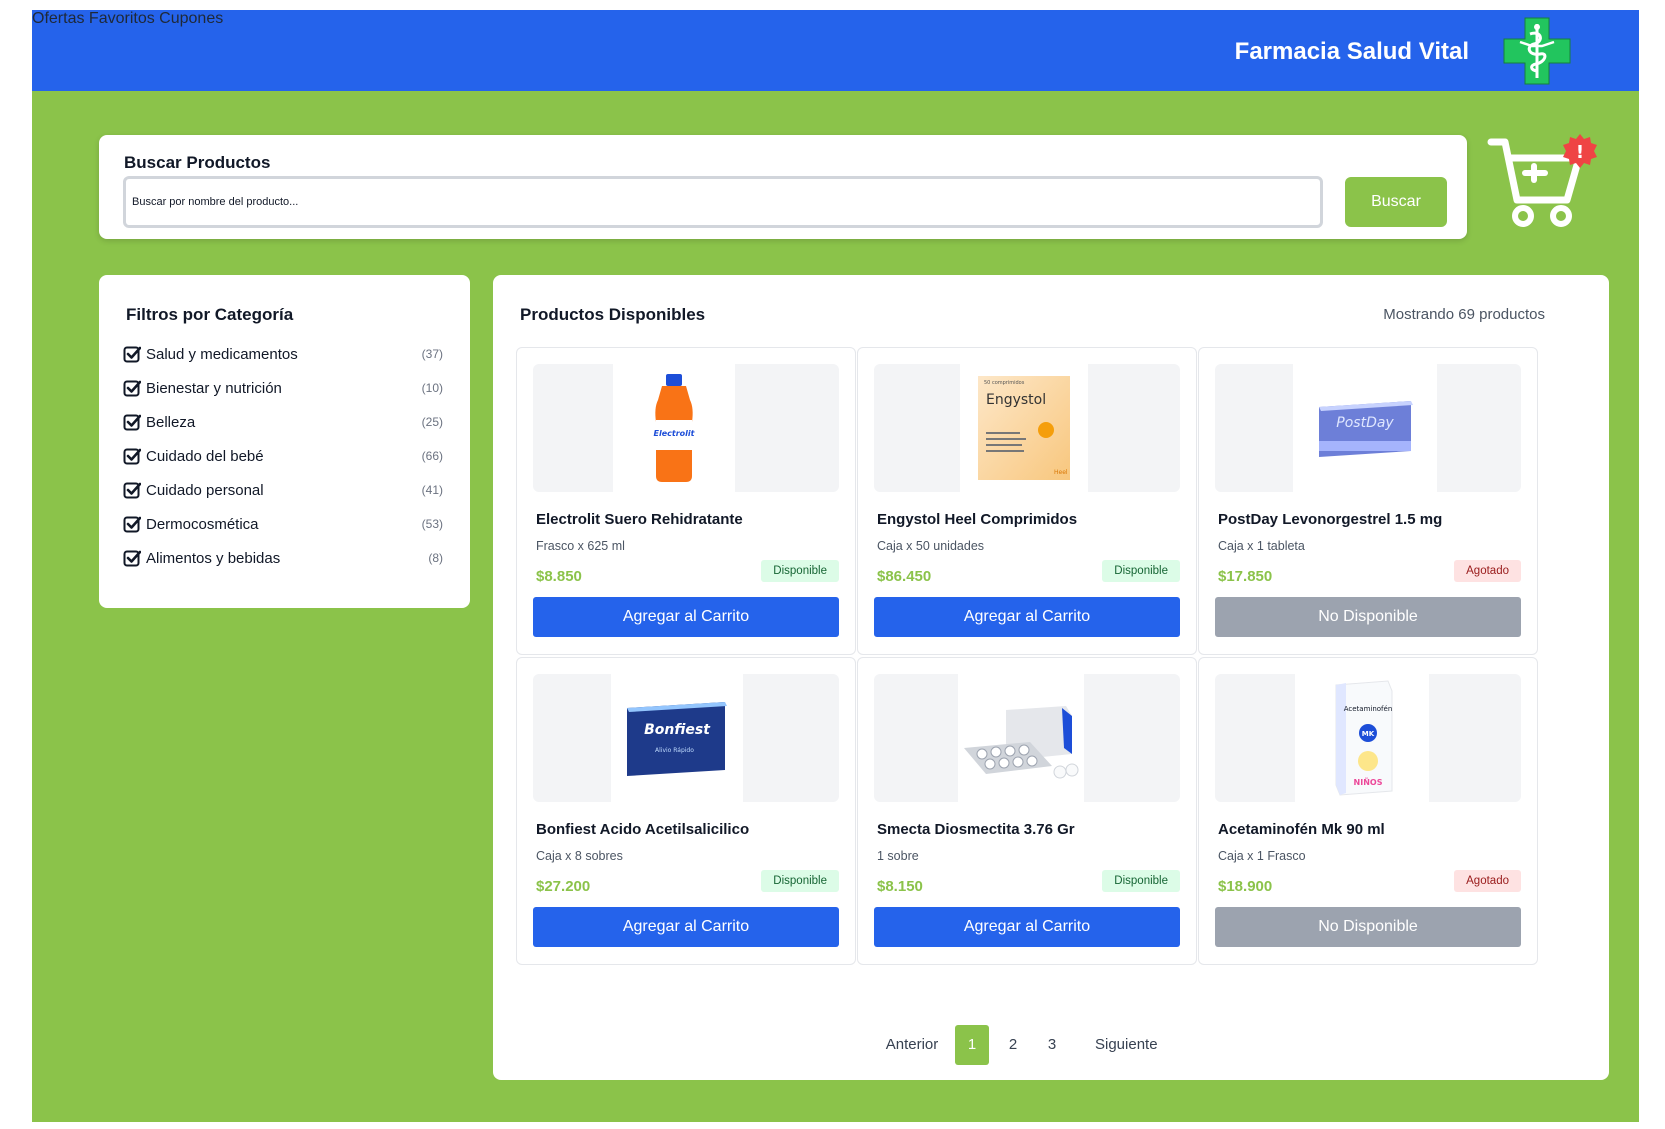 The height and width of the screenshot is (1129, 1665). I want to click on svg-text: Heel, so click(1061, 472).